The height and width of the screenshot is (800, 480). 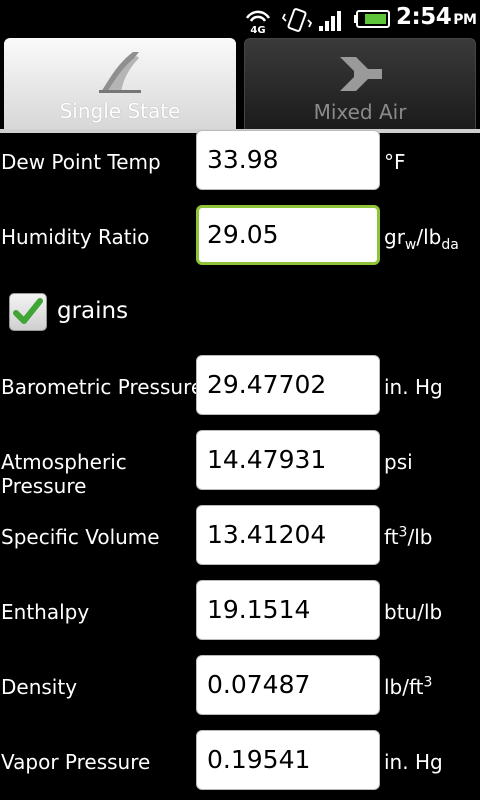 What do you see at coordinates (120, 111) in the screenshot?
I see `tab-single-state-label: Single State` at bounding box center [120, 111].